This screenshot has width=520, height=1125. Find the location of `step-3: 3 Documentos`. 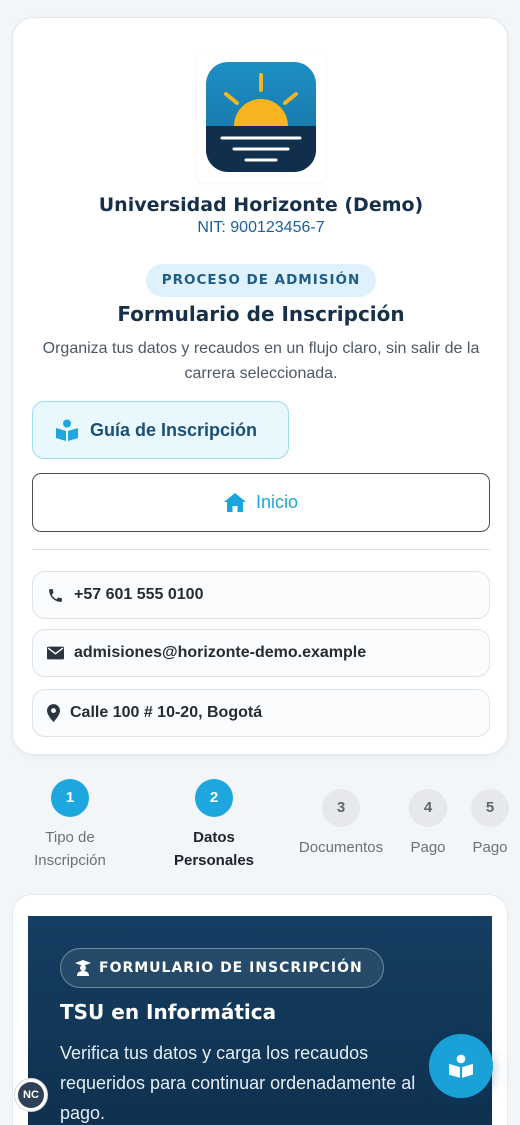

step-3: 3 Documentos is located at coordinates (341, 824).